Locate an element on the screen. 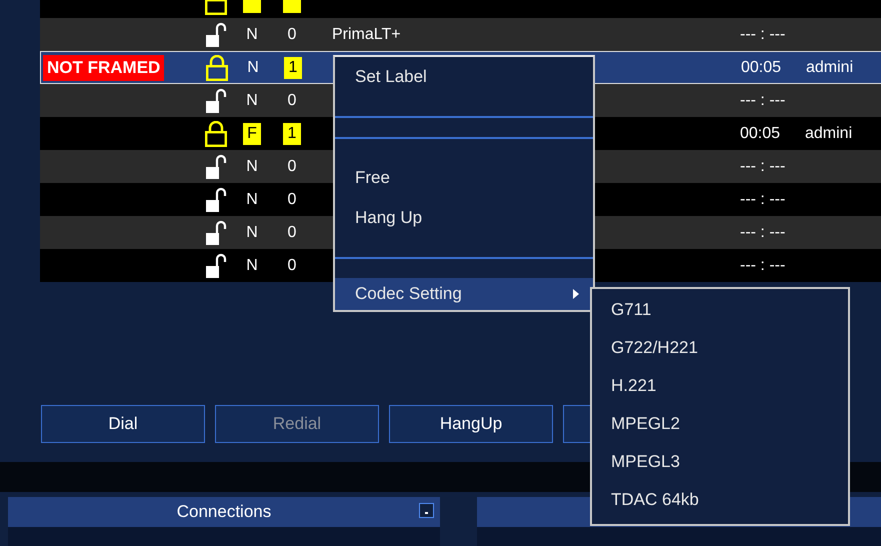 The width and height of the screenshot is (881, 546). status-badge: NOT FRAMED is located at coordinates (103, 67).